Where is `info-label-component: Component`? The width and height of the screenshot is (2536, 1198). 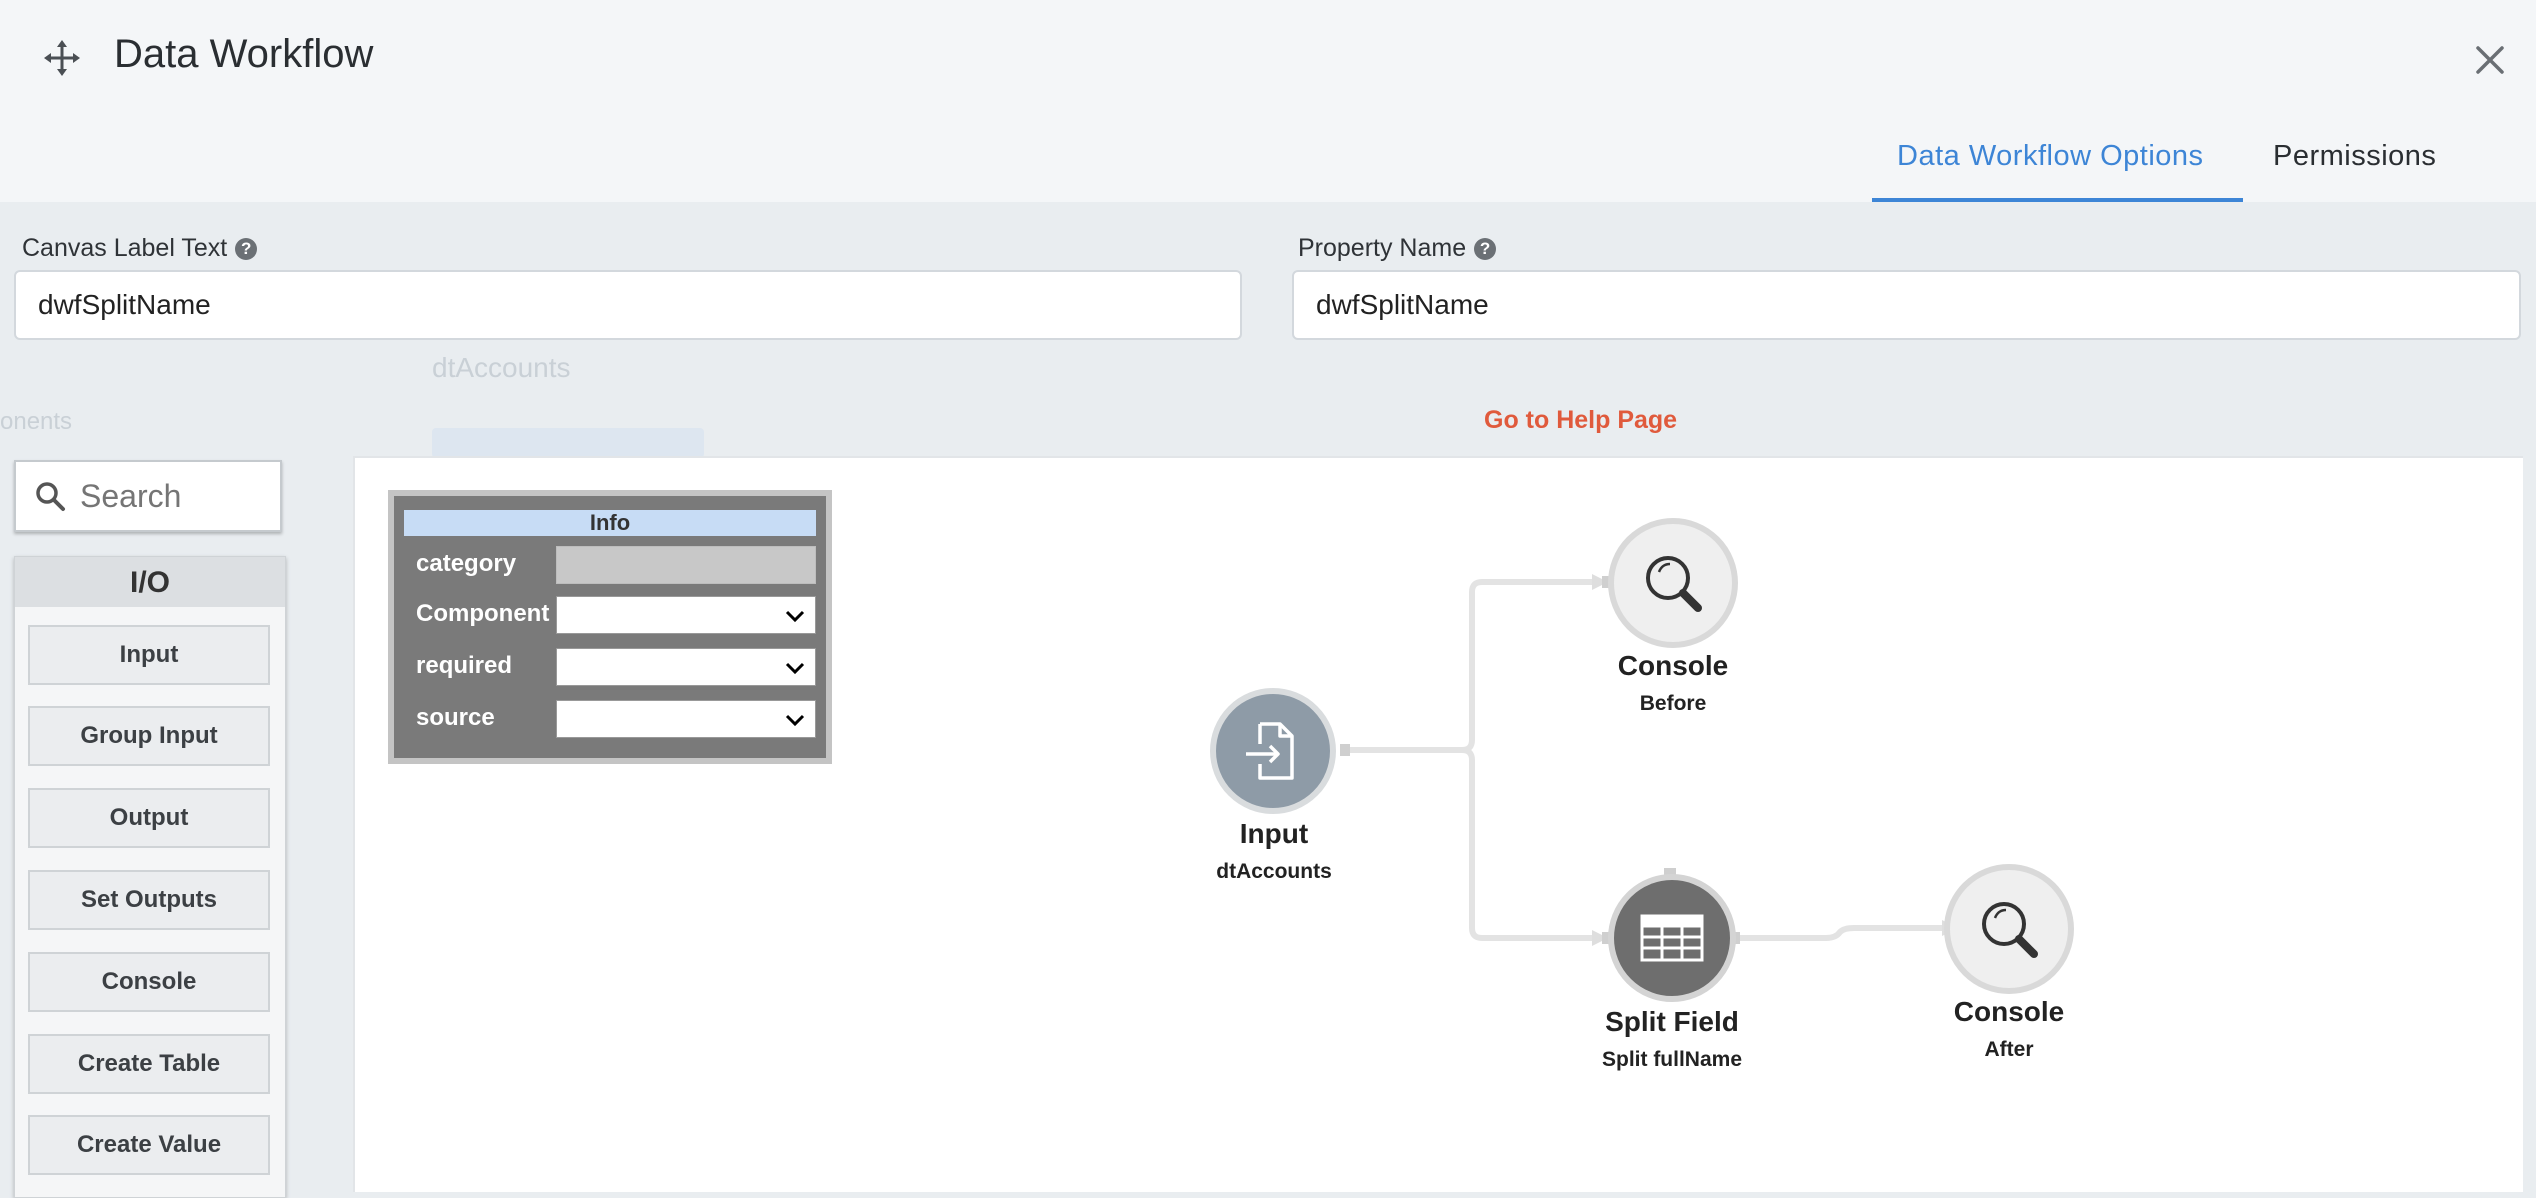 info-label-component: Component is located at coordinates (483, 613).